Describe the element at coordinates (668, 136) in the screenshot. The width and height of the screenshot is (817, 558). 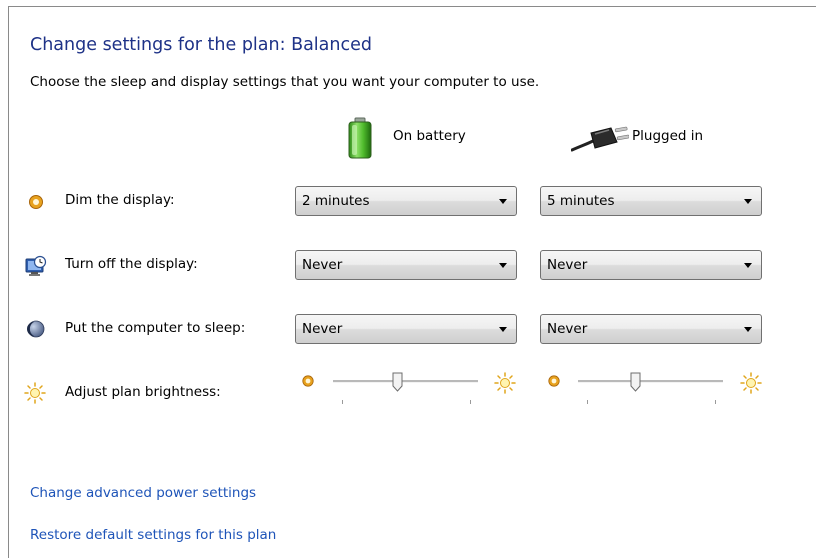
I see `plugged-in-label: Plugged in` at that location.